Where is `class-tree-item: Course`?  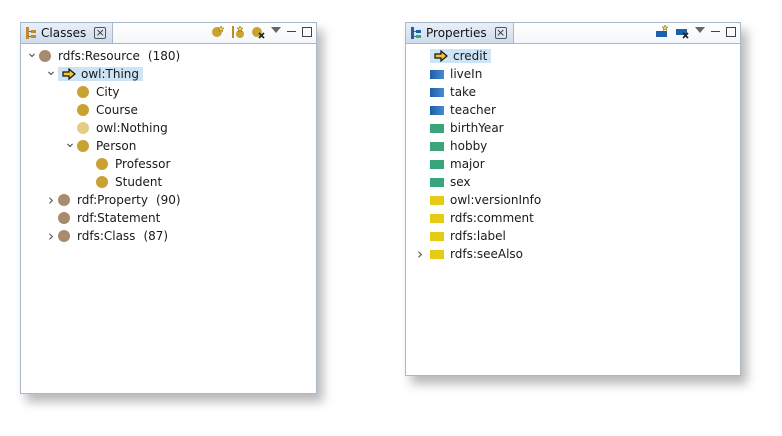 class-tree-item: Course is located at coordinates (168, 110).